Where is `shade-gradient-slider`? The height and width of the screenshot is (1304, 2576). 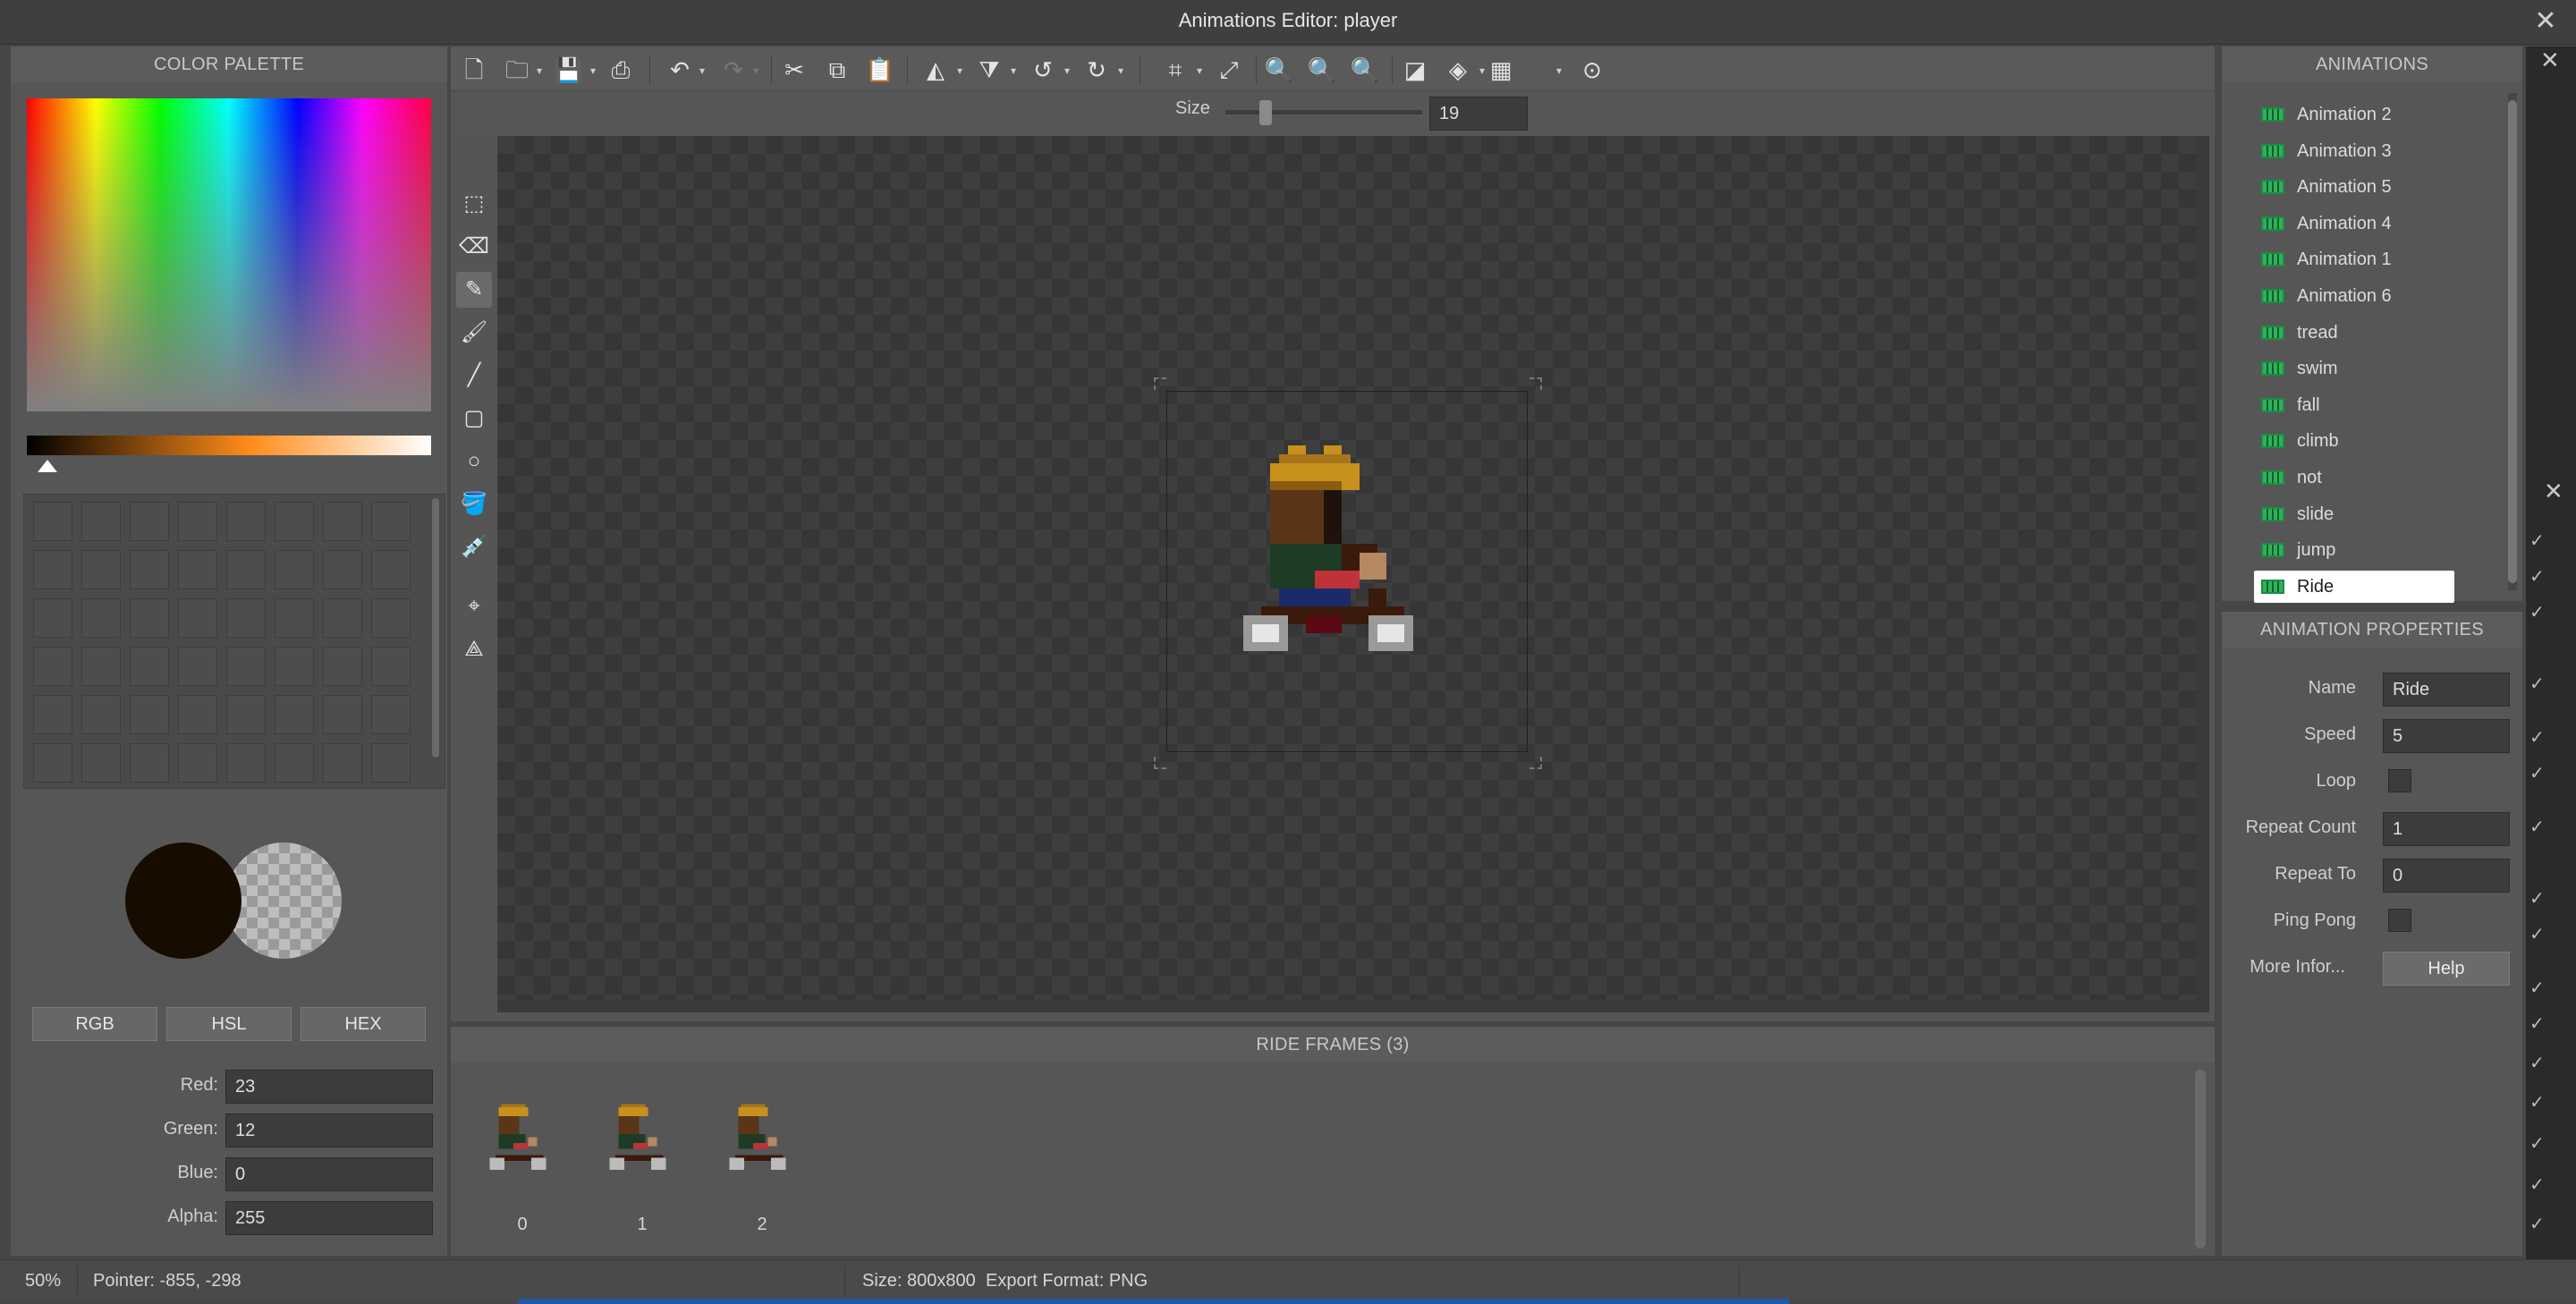
shade-gradient-slider is located at coordinates (229, 446).